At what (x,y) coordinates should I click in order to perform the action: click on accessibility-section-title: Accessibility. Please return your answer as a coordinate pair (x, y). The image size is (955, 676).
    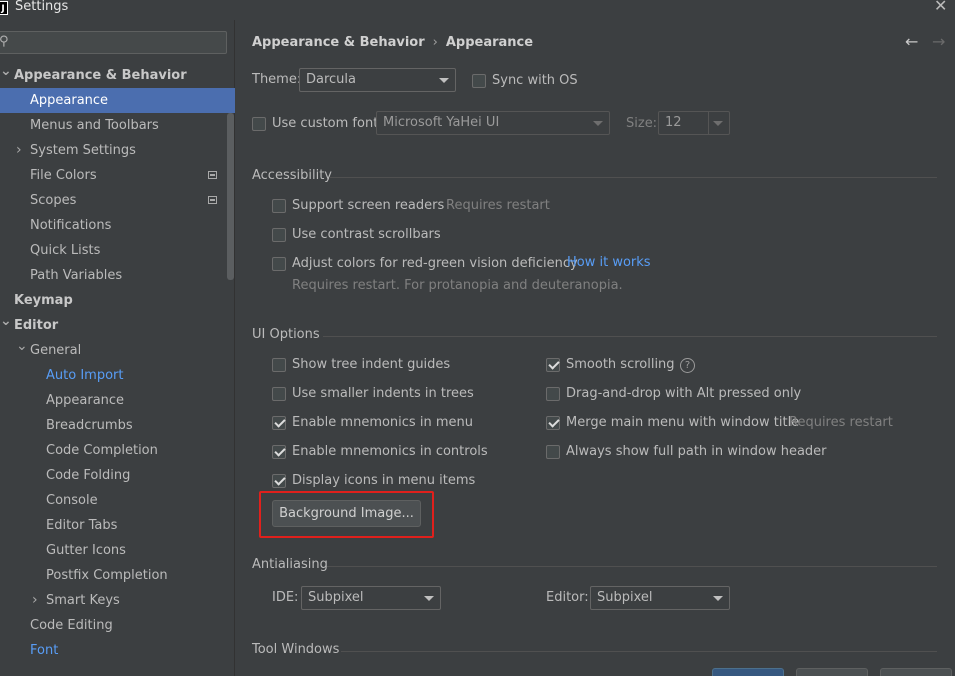
    Looking at the image, I should click on (292, 175).